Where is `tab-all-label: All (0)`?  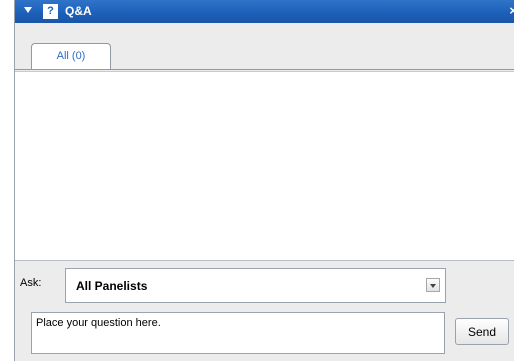 tab-all-label: All (0) is located at coordinates (71, 56).